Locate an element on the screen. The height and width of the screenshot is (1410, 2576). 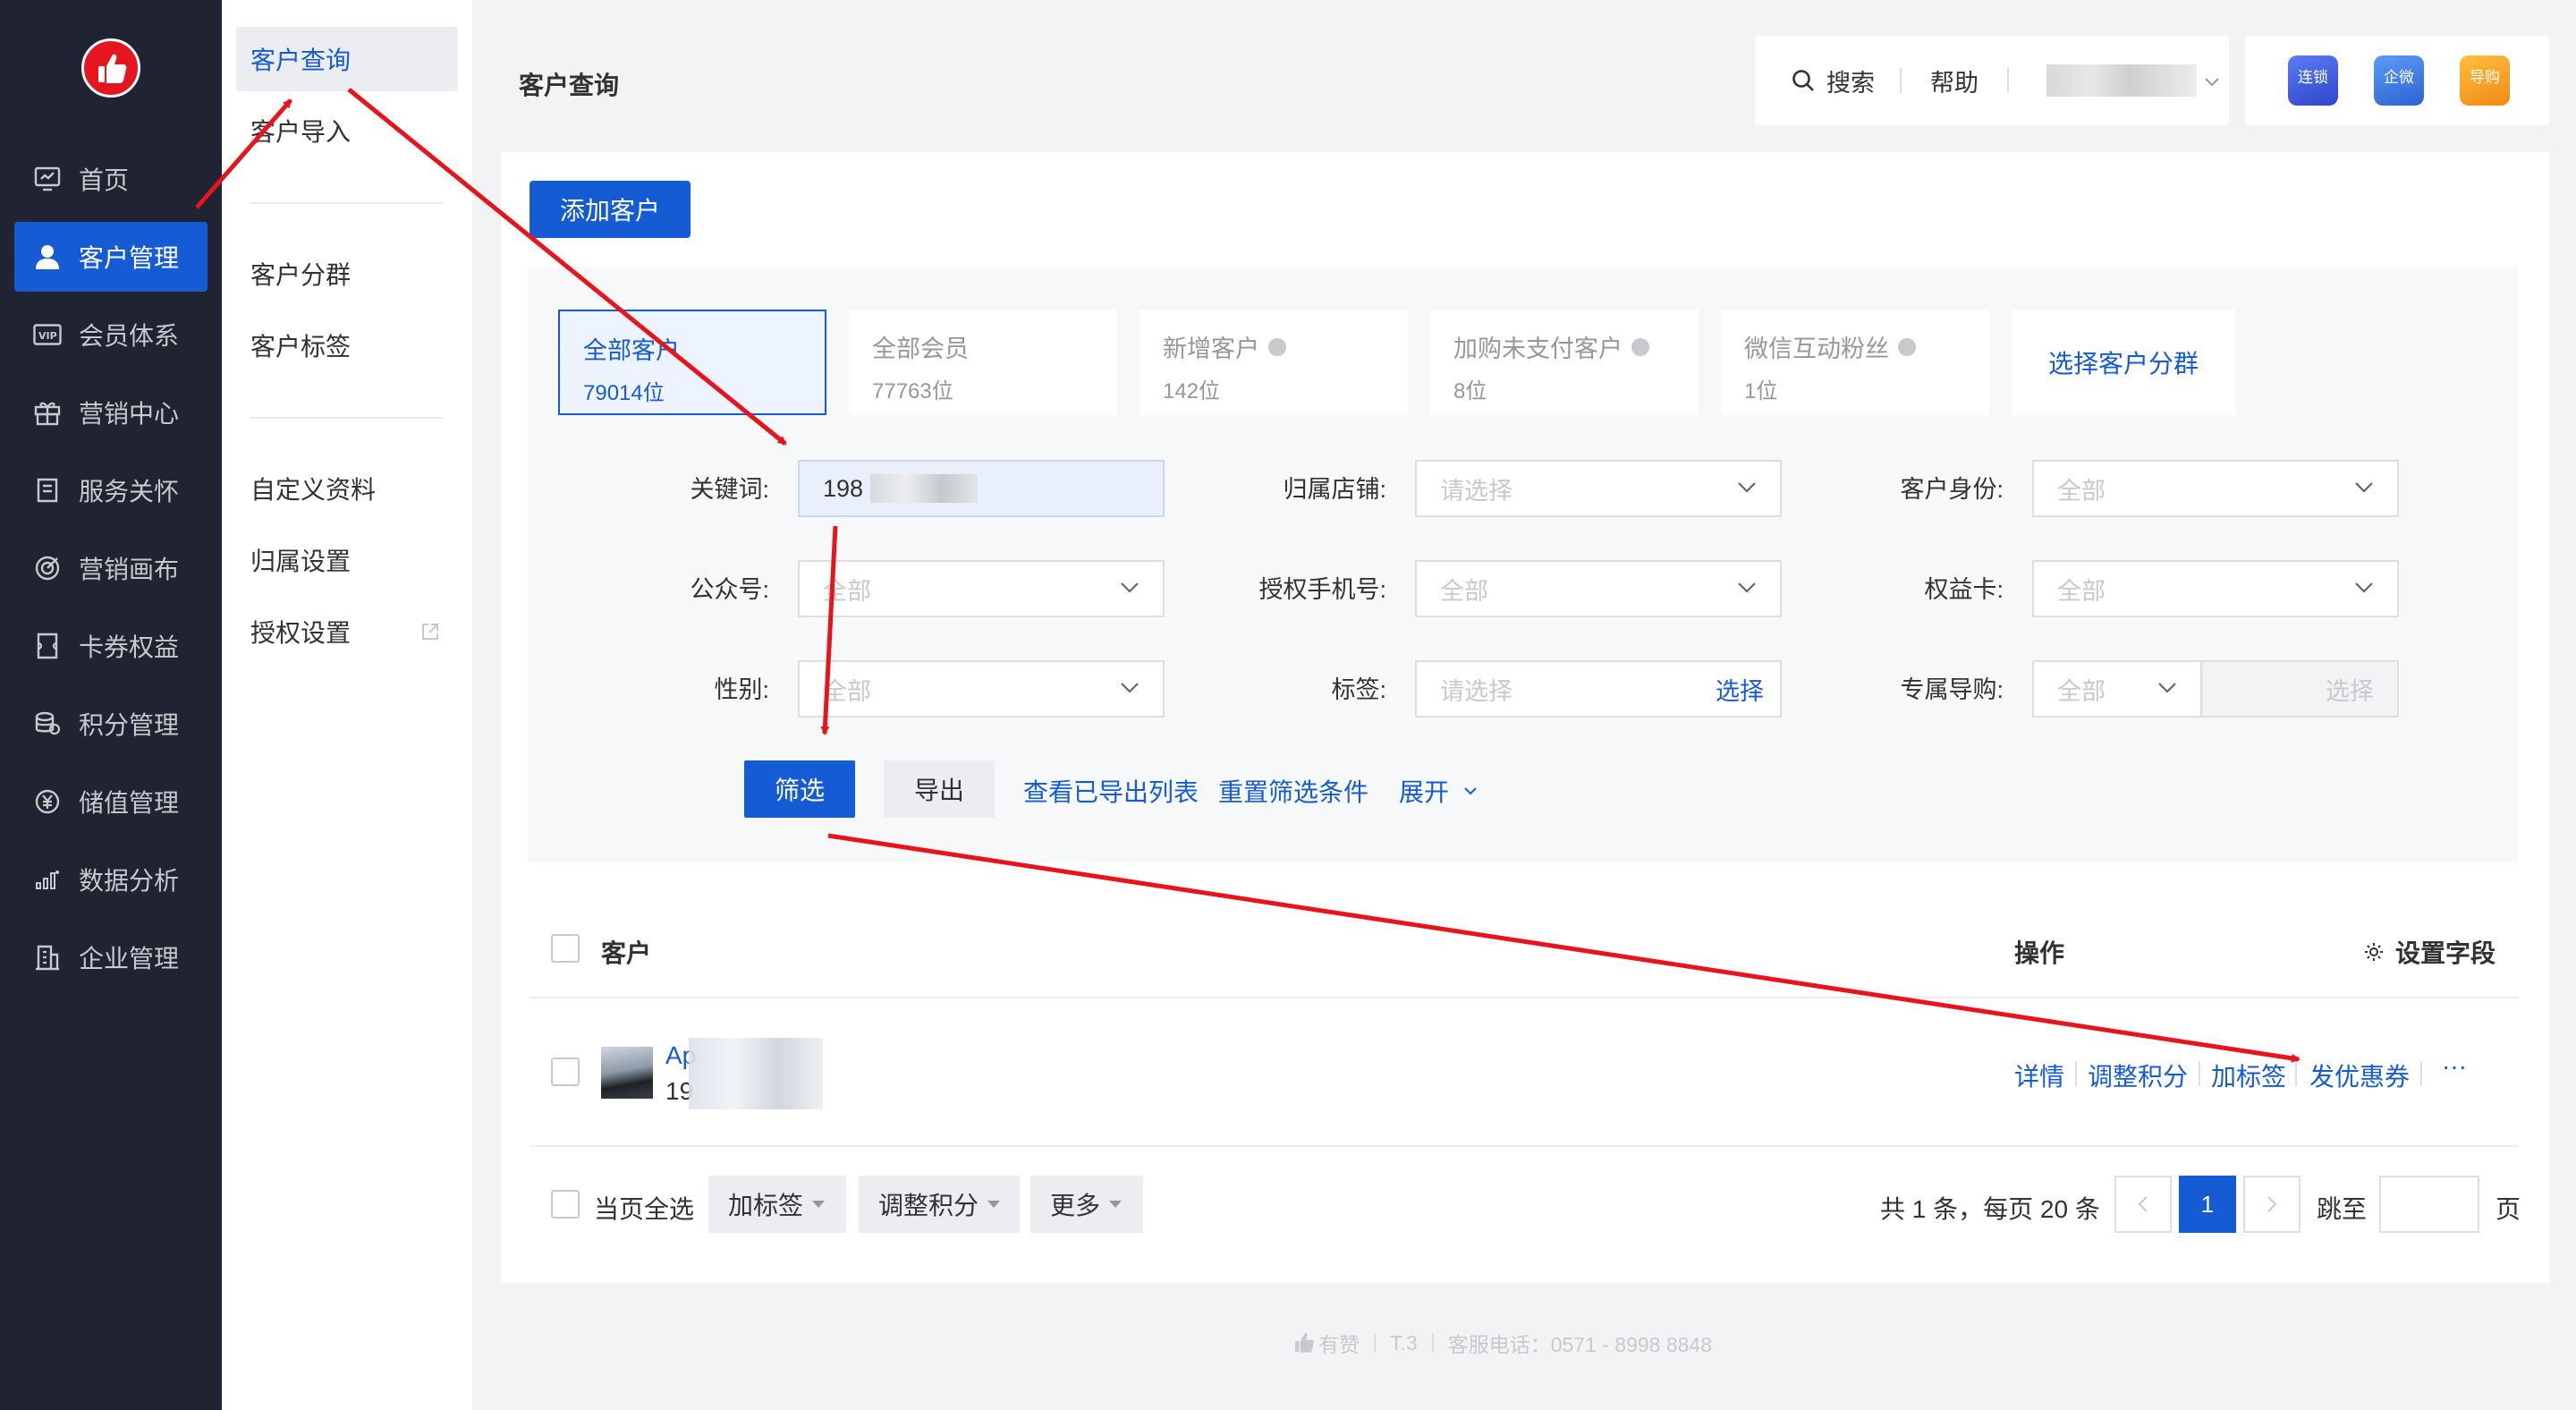
redacted-customer-info is located at coordinates (756, 1073).